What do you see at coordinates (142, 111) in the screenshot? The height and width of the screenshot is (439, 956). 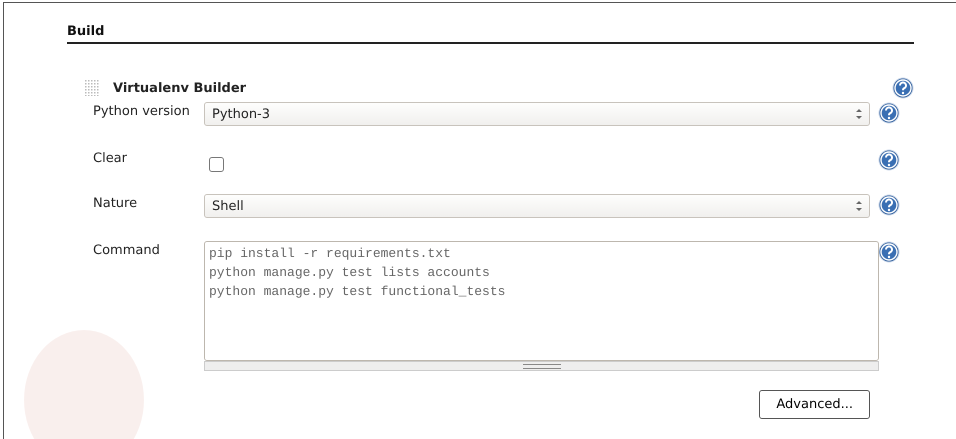 I see `field-label: Python version` at bounding box center [142, 111].